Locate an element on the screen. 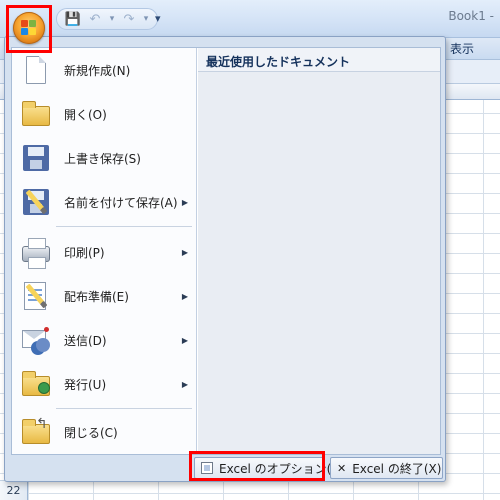 The height and width of the screenshot is (500, 500). send-icon is located at coordinates (36, 340).